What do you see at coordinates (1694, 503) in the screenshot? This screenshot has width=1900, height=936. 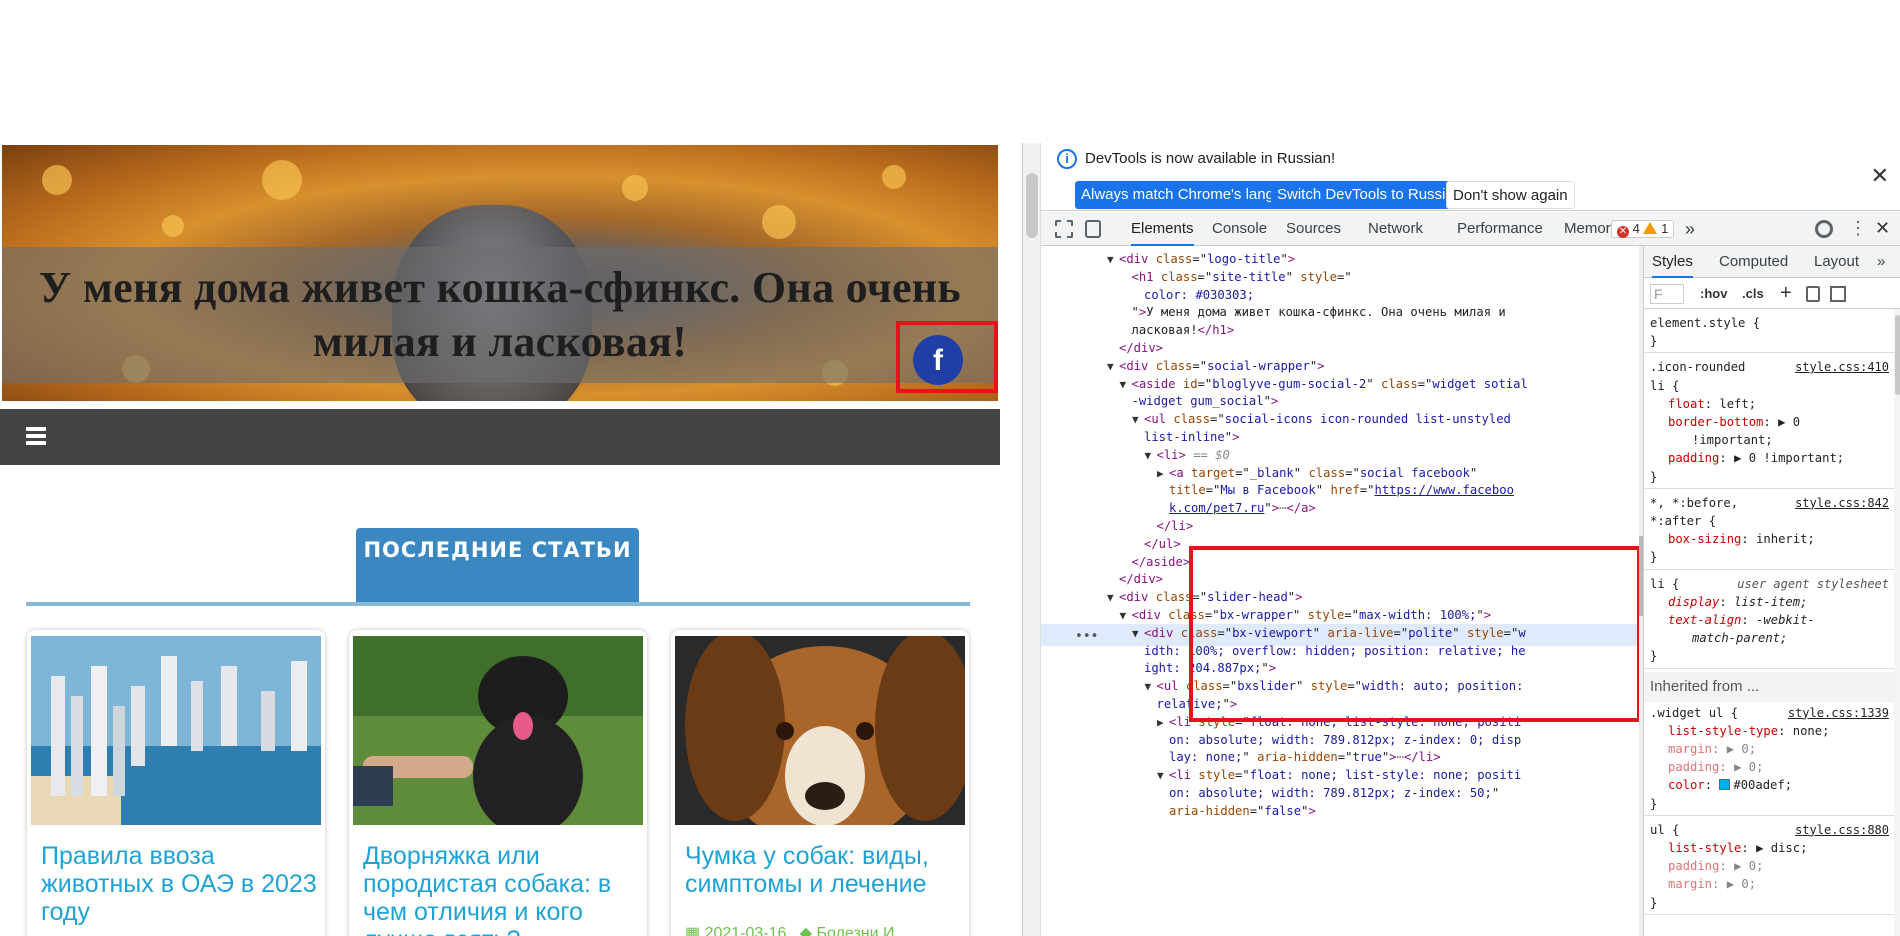 I see `style-line: *, *:before,` at bounding box center [1694, 503].